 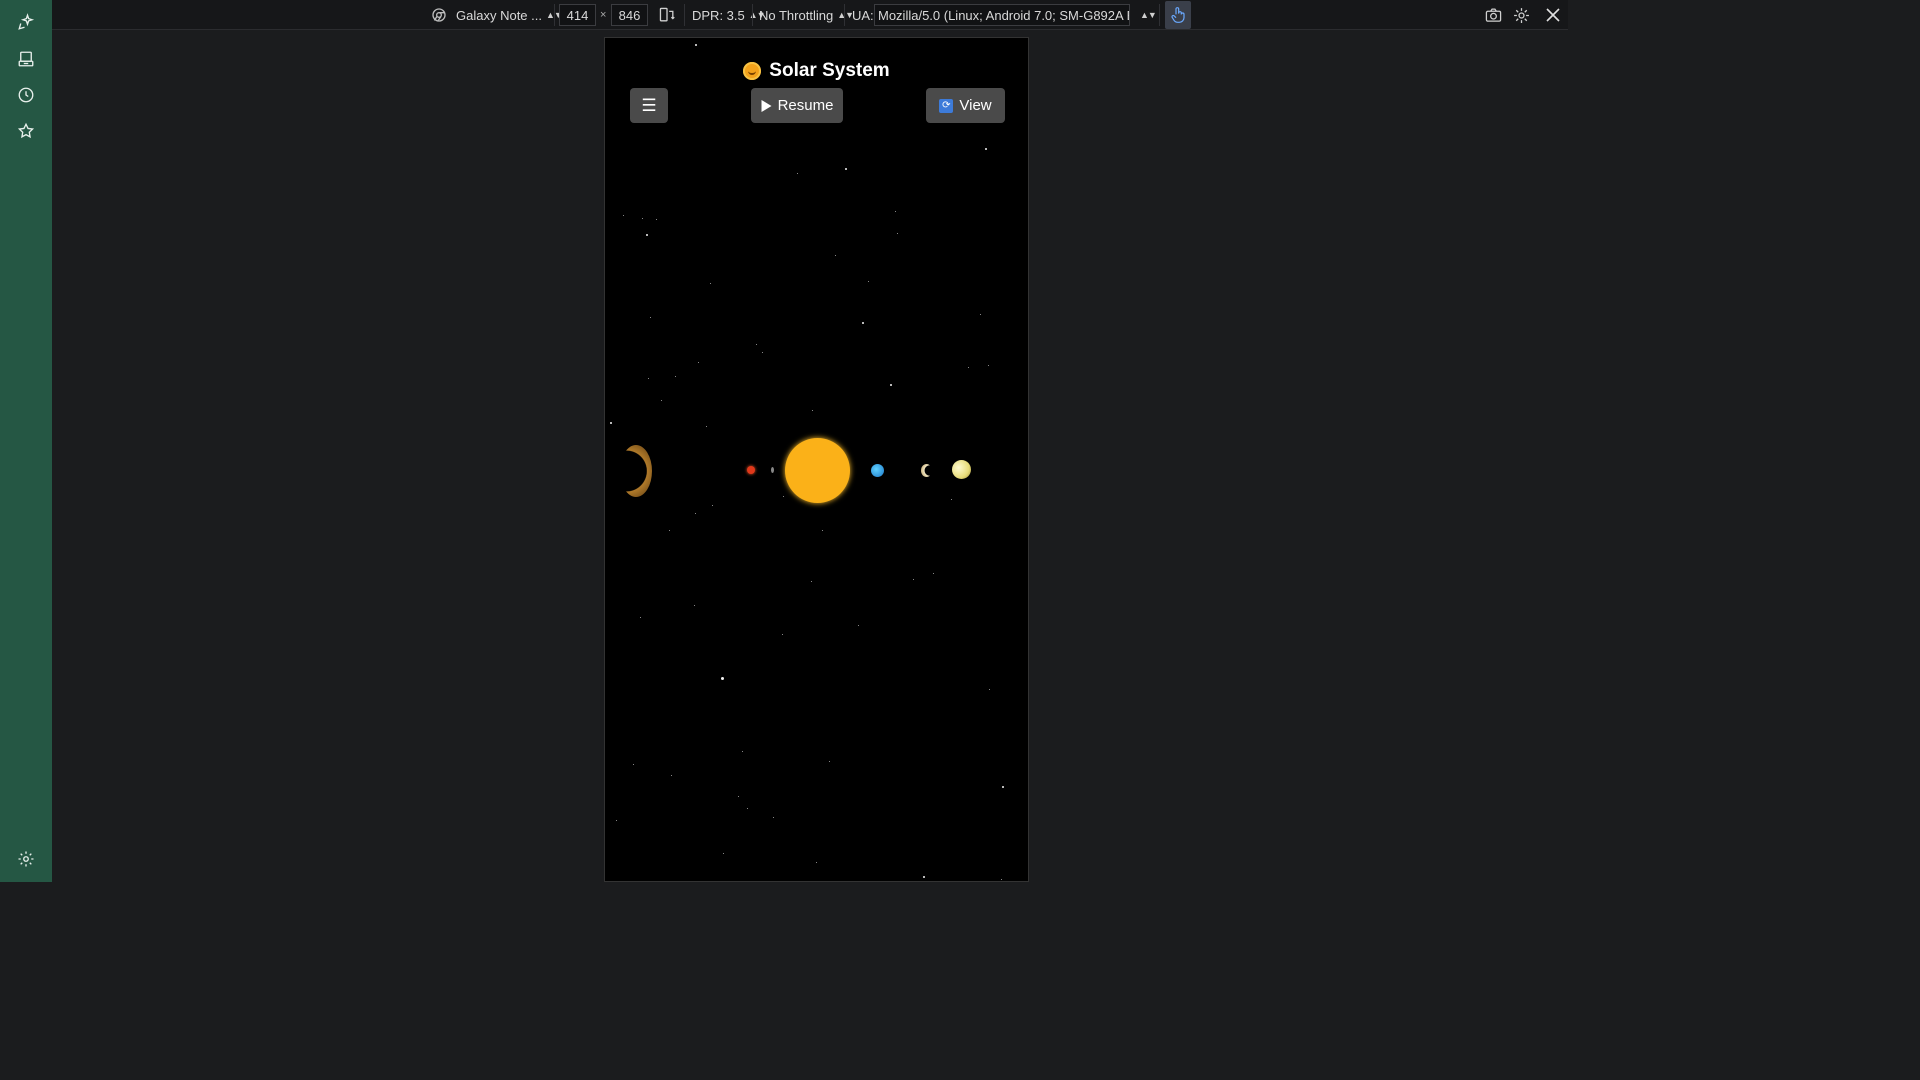 What do you see at coordinates (975, 105) in the screenshot?
I see `view-label: View` at bounding box center [975, 105].